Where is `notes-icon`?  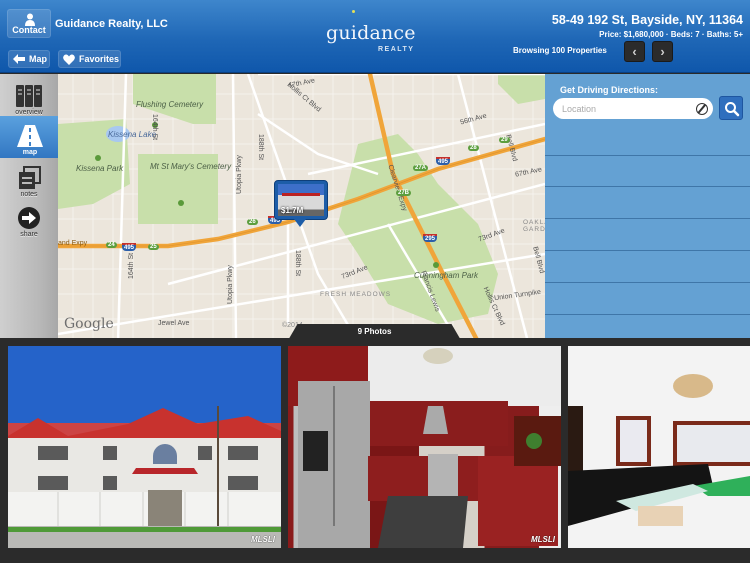
notes-icon is located at coordinates (30, 177).